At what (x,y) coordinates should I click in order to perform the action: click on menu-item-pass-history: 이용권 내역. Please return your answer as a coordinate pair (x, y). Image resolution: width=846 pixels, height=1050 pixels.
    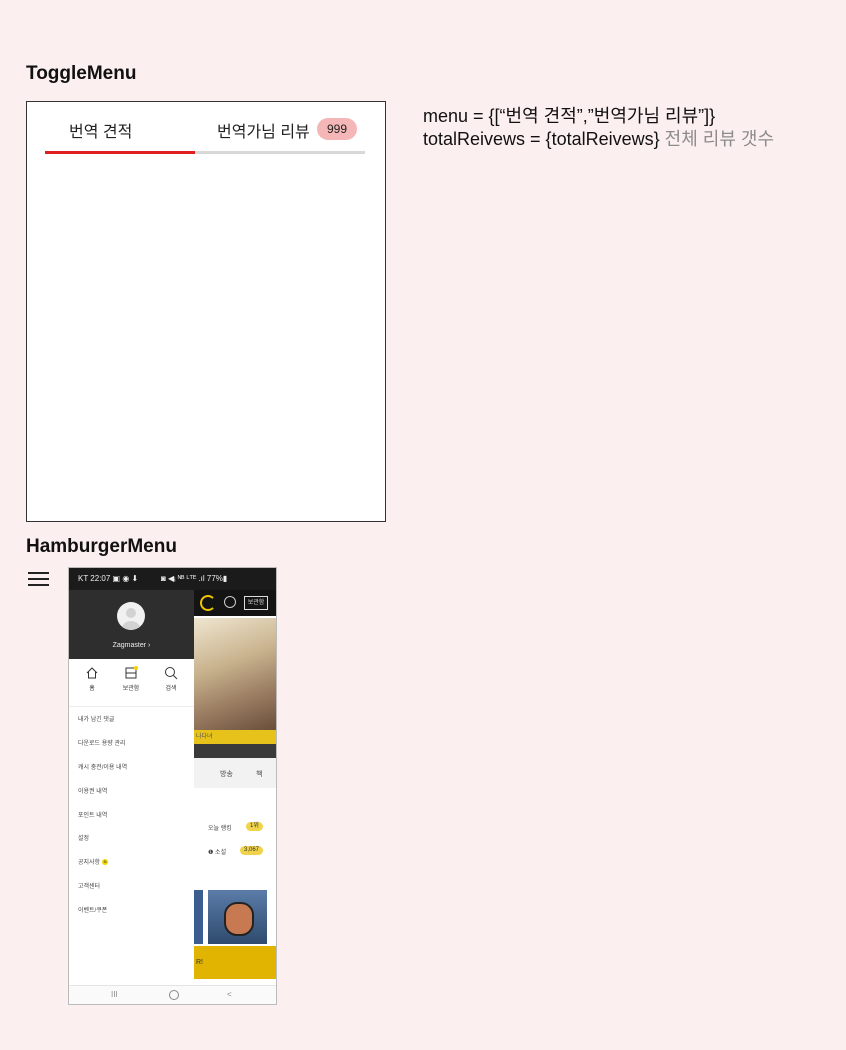
    Looking at the image, I should click on (92, 790).